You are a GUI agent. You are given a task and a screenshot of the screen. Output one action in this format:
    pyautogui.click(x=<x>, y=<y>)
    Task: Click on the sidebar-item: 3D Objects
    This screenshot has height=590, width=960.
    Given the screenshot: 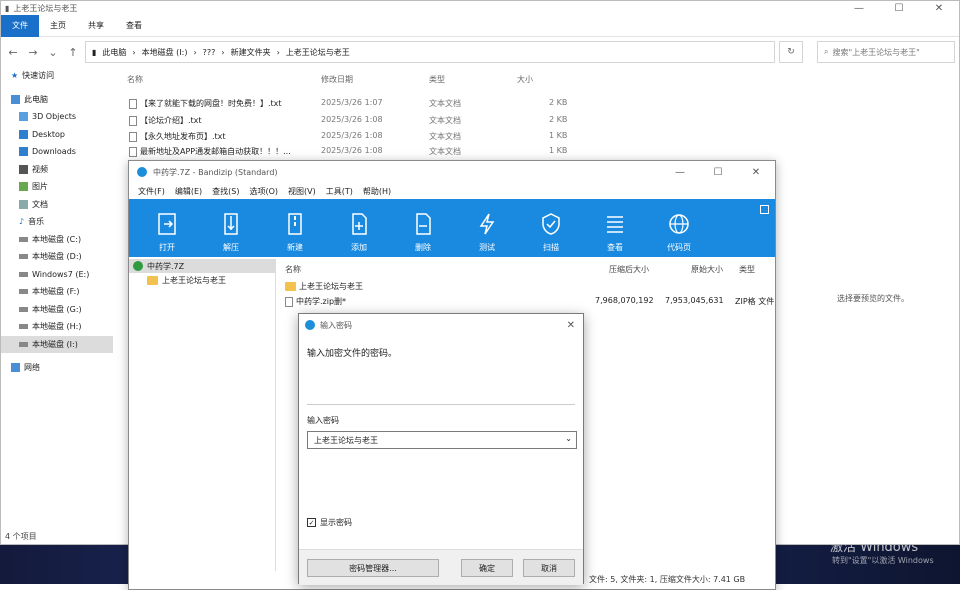 What is the action you would take?
    pyautogui.click(x=57, y=117)
    